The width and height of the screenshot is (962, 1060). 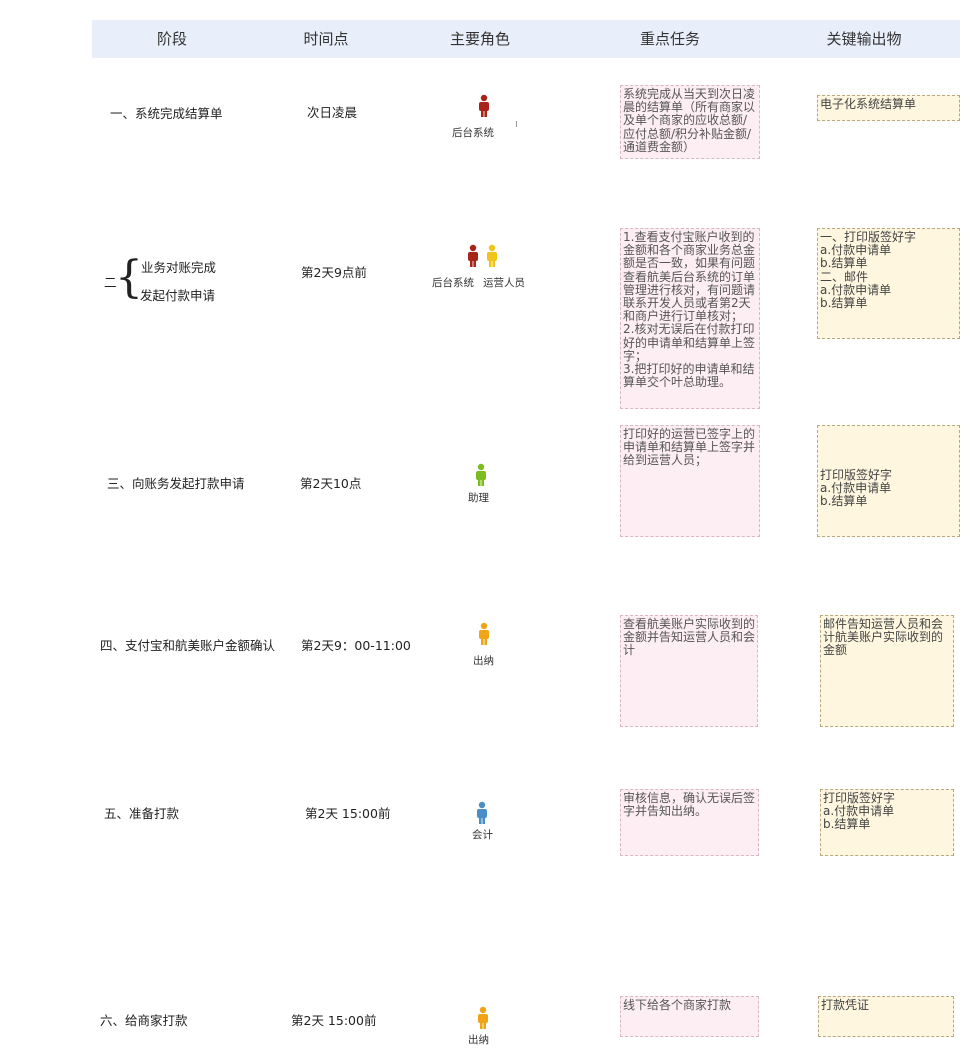 What do you see at coordinates (482, 835) in the screenshot?
I see `role-label: 会计` at bounding box center [482, 835].